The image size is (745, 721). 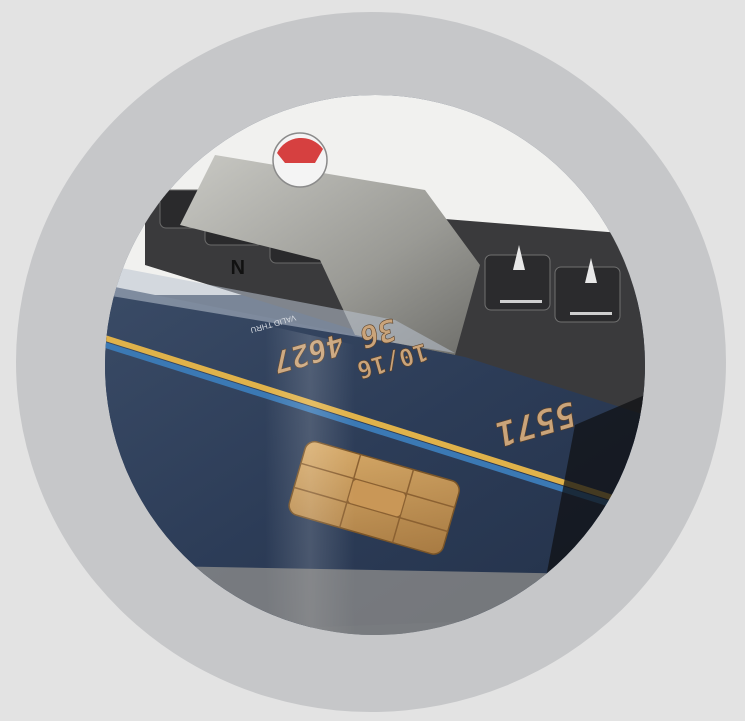 I want to click on screw, so click(x=300, y=160).